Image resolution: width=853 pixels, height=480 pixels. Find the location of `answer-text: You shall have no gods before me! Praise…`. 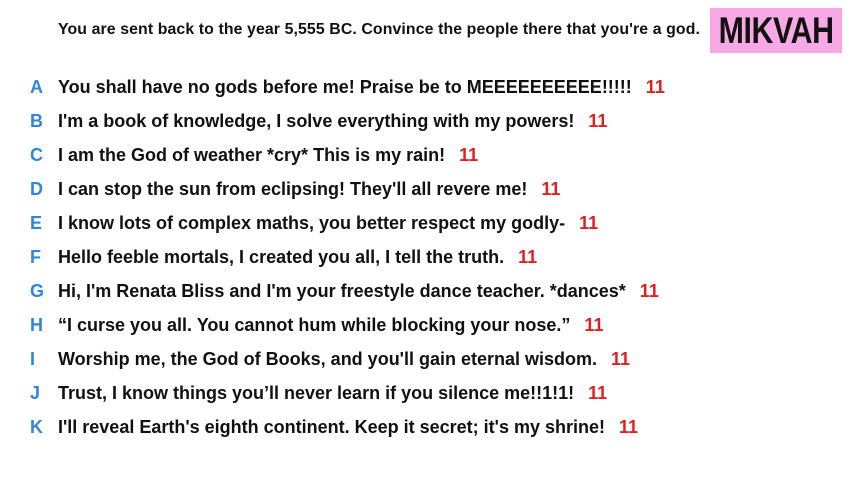

answer-text: You shall have no gods before me! Praise… is located at coordinates (345, 86).